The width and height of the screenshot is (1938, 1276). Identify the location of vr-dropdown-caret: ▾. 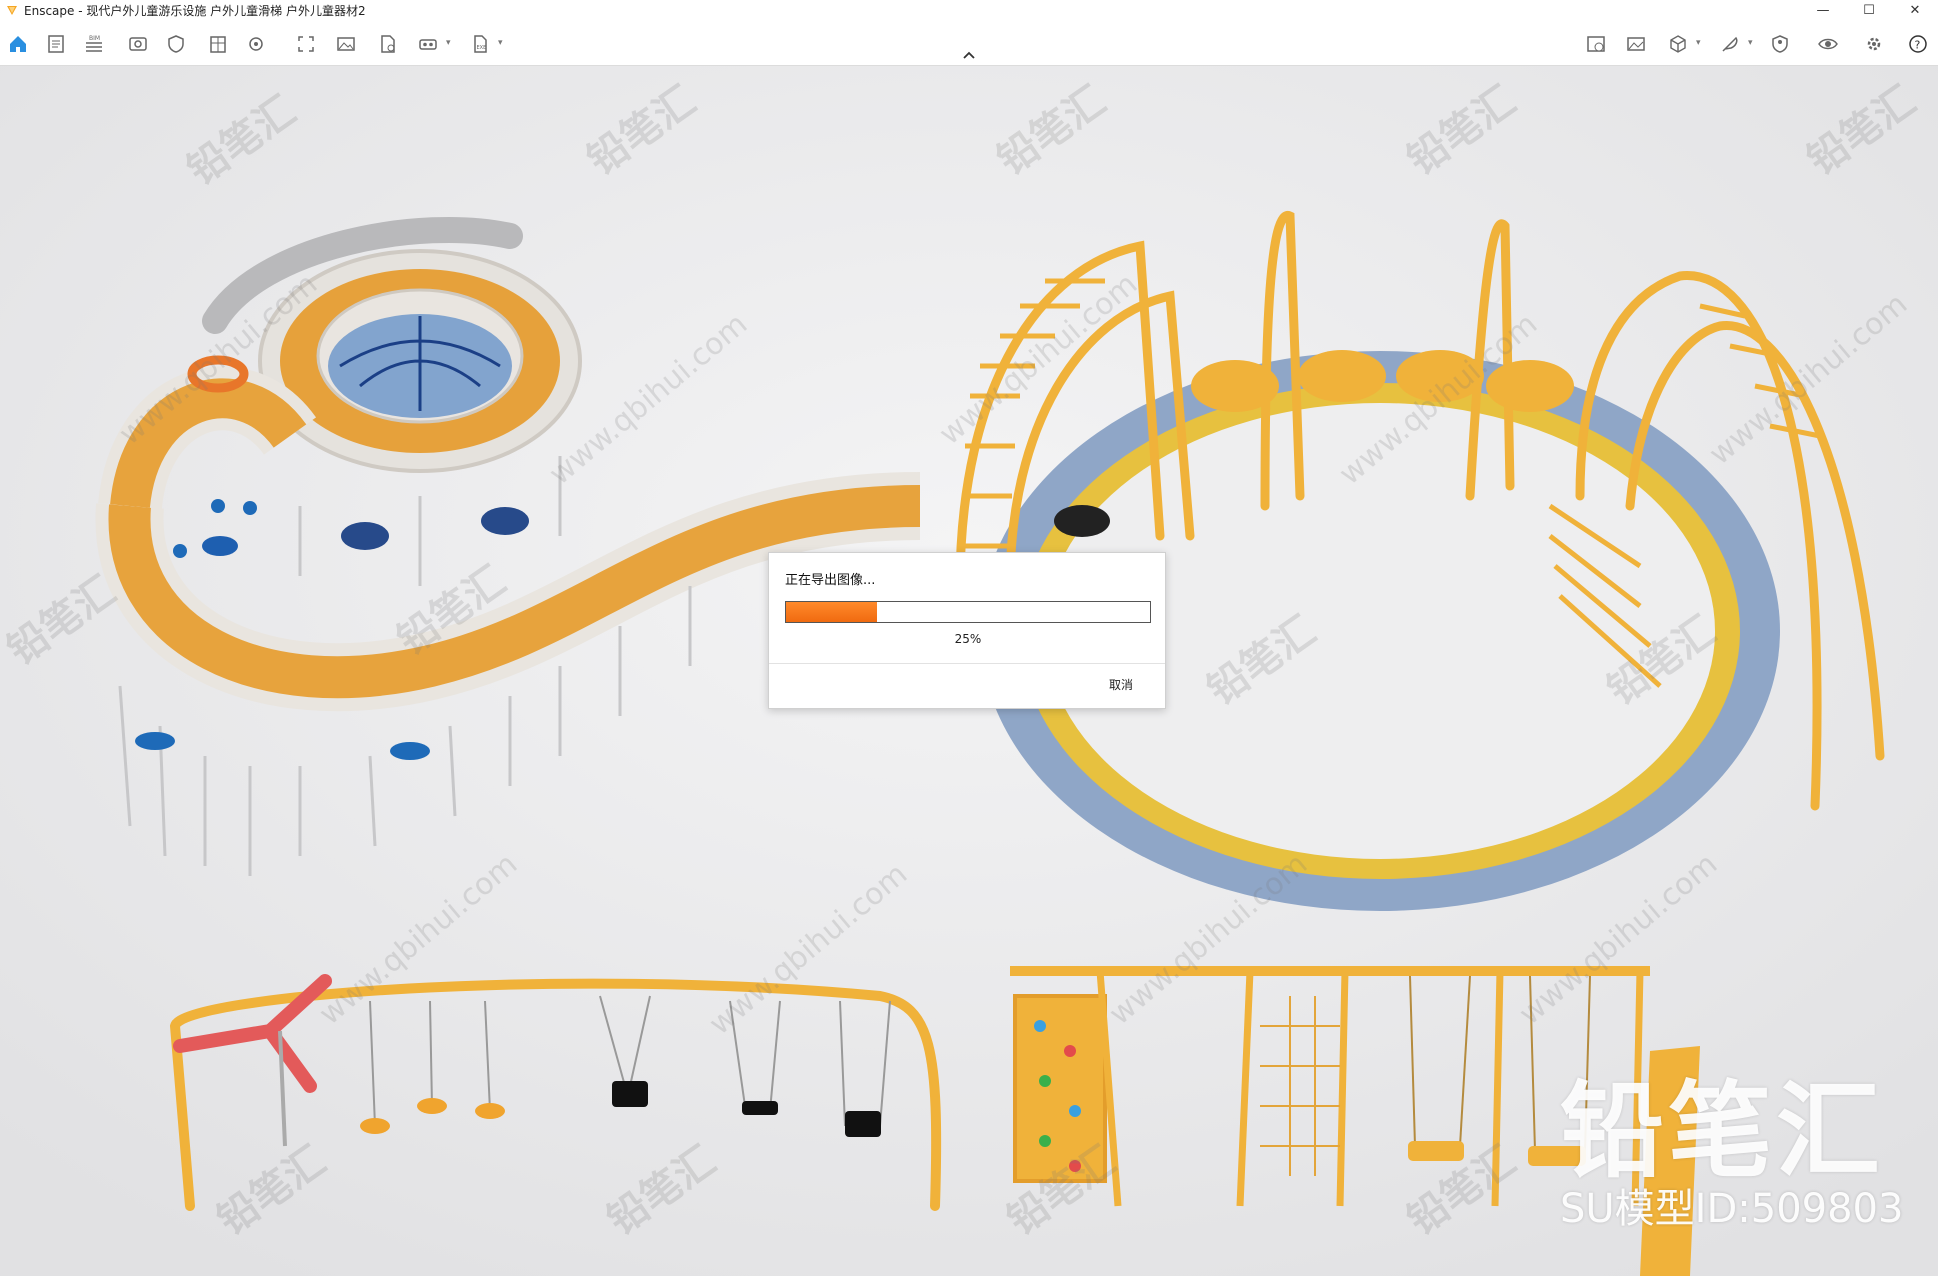
(448, 43).